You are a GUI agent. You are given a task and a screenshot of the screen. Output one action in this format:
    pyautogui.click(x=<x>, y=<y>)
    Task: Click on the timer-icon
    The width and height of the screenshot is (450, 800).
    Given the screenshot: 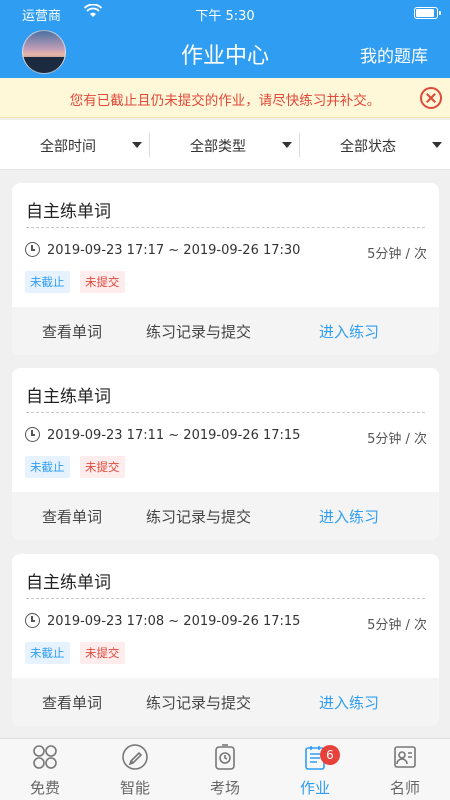 What is the action you would take?
    pyautogui.click(x=225, y=757)
    